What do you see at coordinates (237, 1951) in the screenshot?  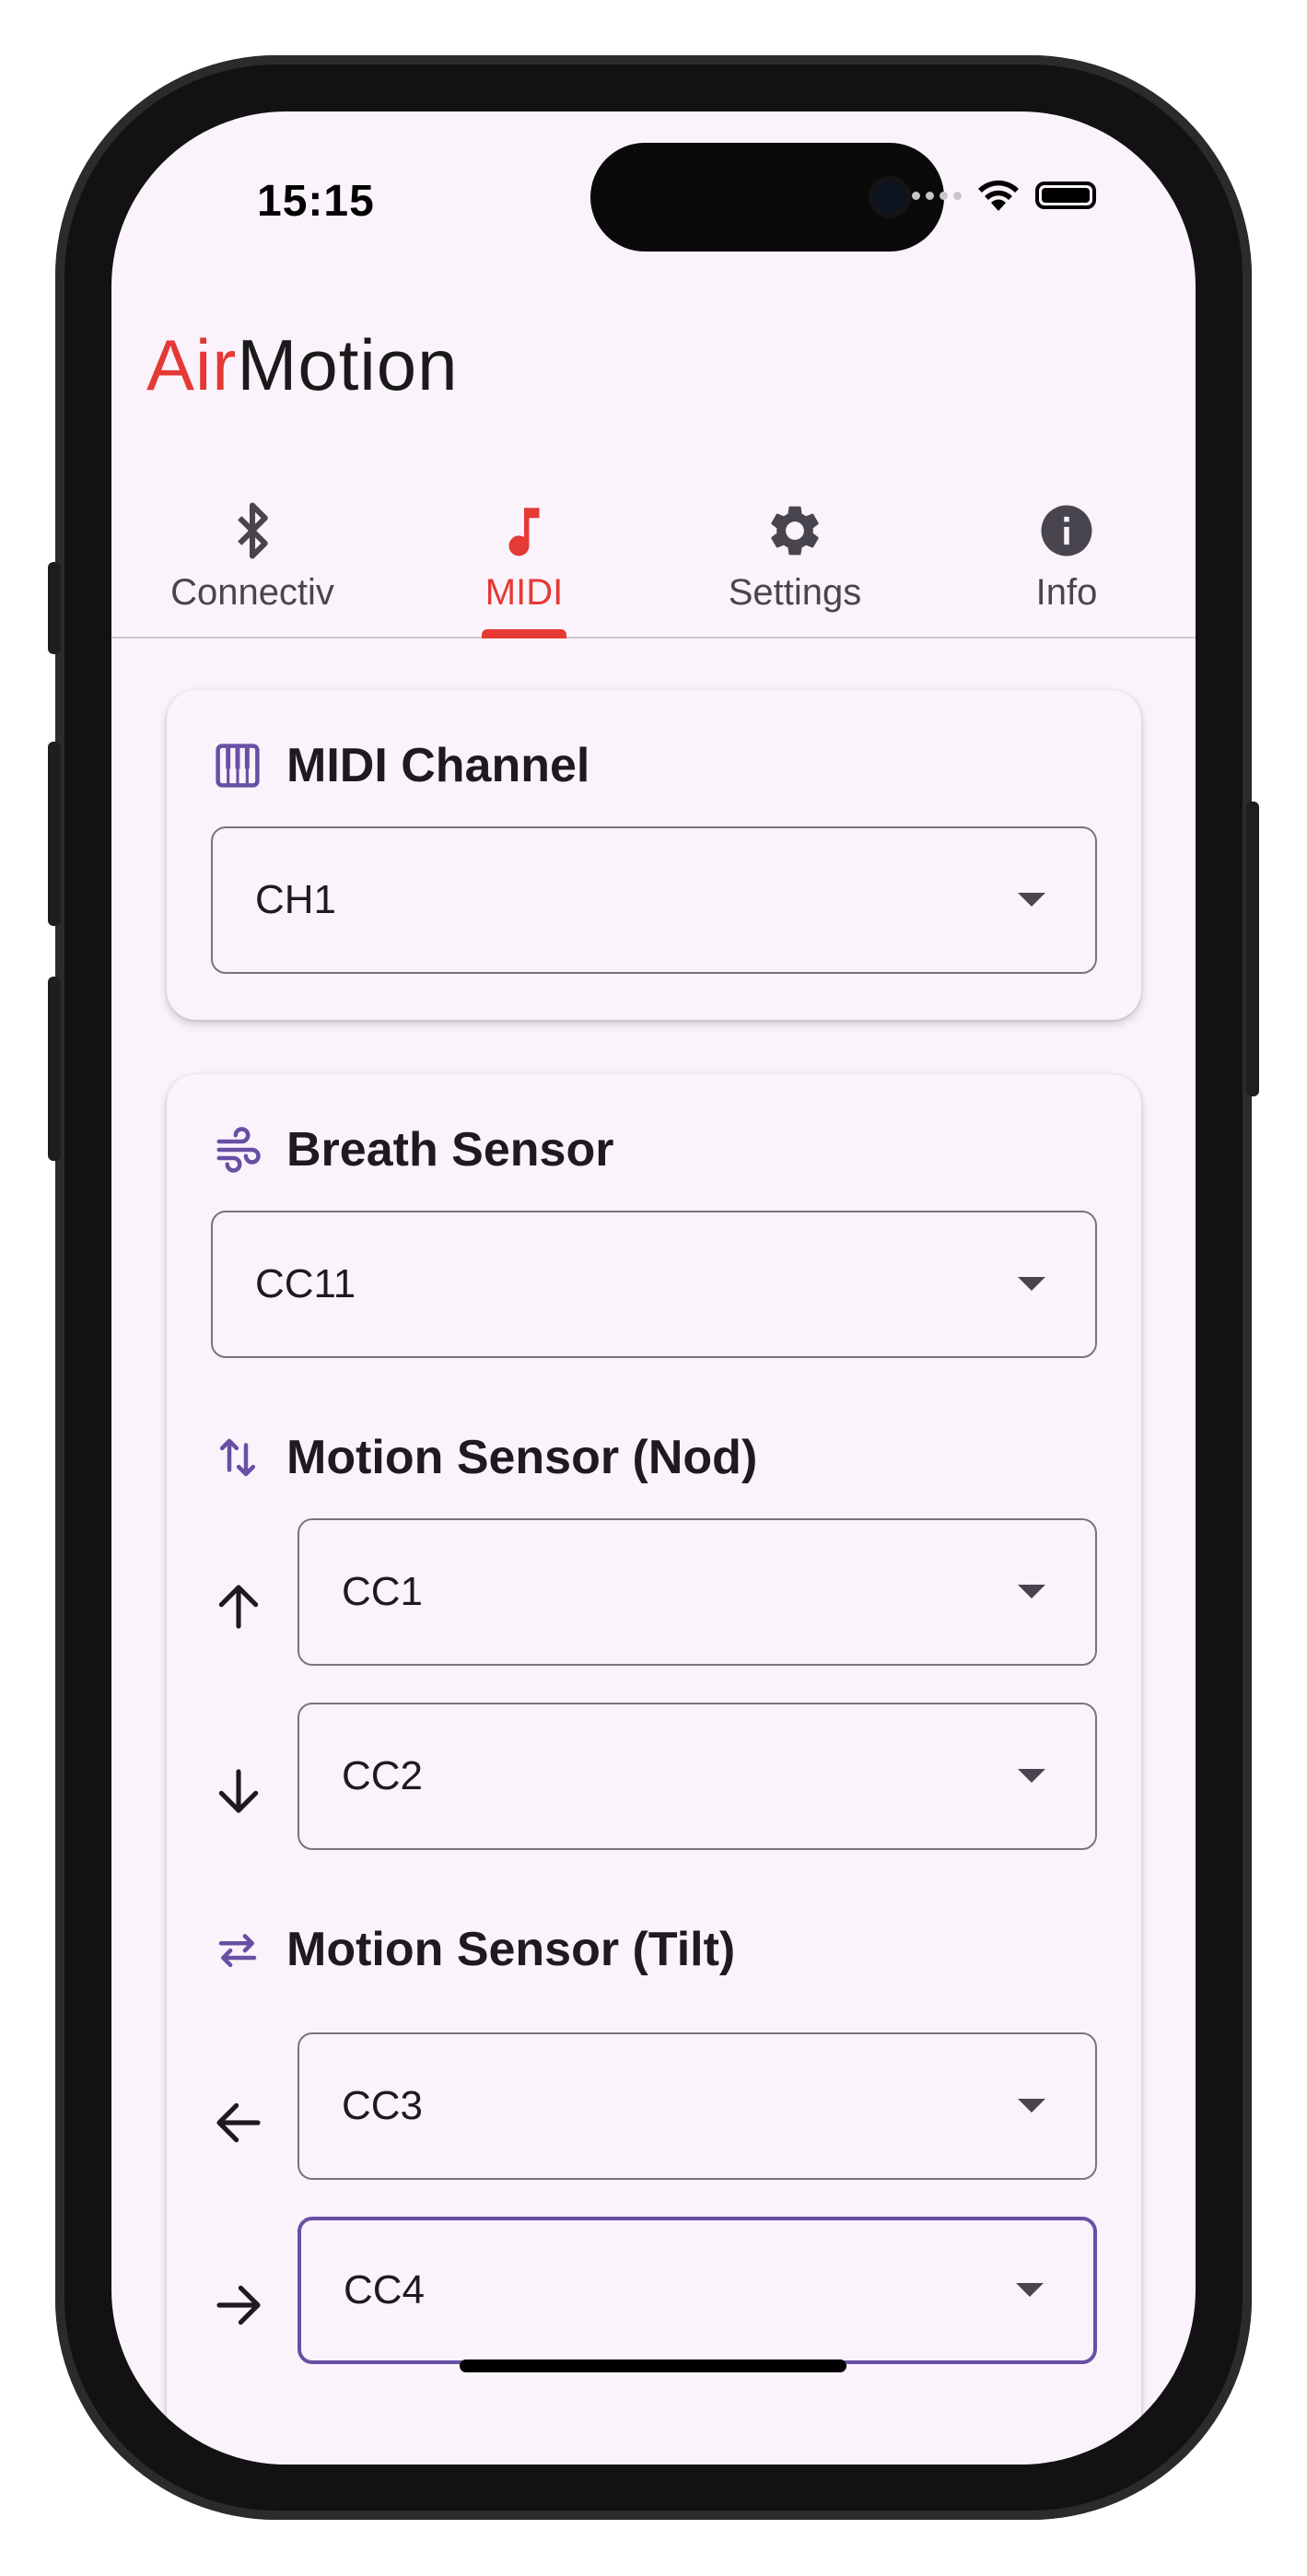 I see `swap-horizontal-icon` at bounding box center [237, 1951].